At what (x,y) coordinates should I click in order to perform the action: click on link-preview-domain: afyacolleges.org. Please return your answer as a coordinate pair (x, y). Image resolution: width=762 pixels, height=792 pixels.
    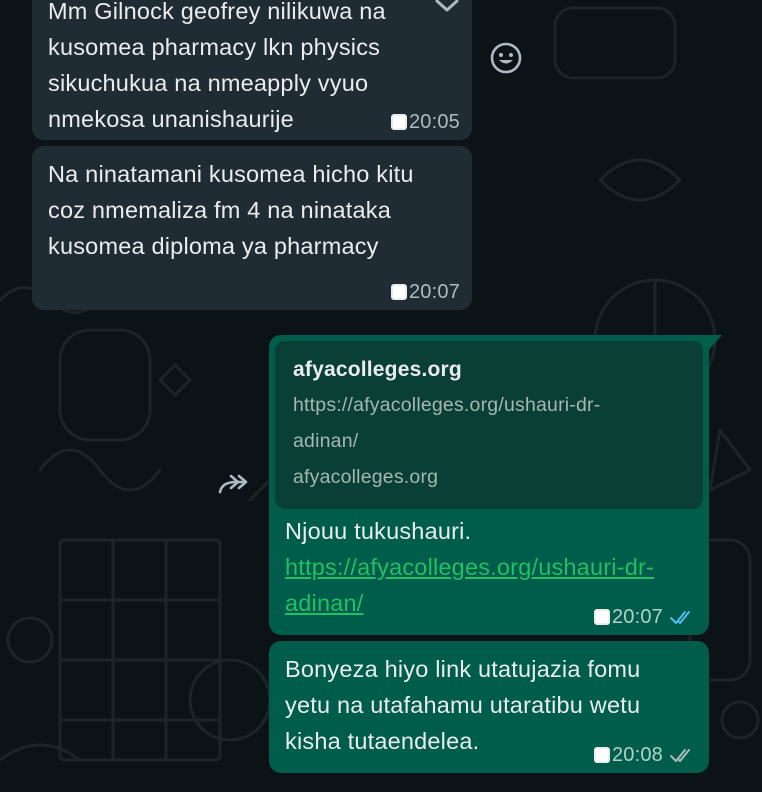
    Looking at the image, I should click on (366, 477).